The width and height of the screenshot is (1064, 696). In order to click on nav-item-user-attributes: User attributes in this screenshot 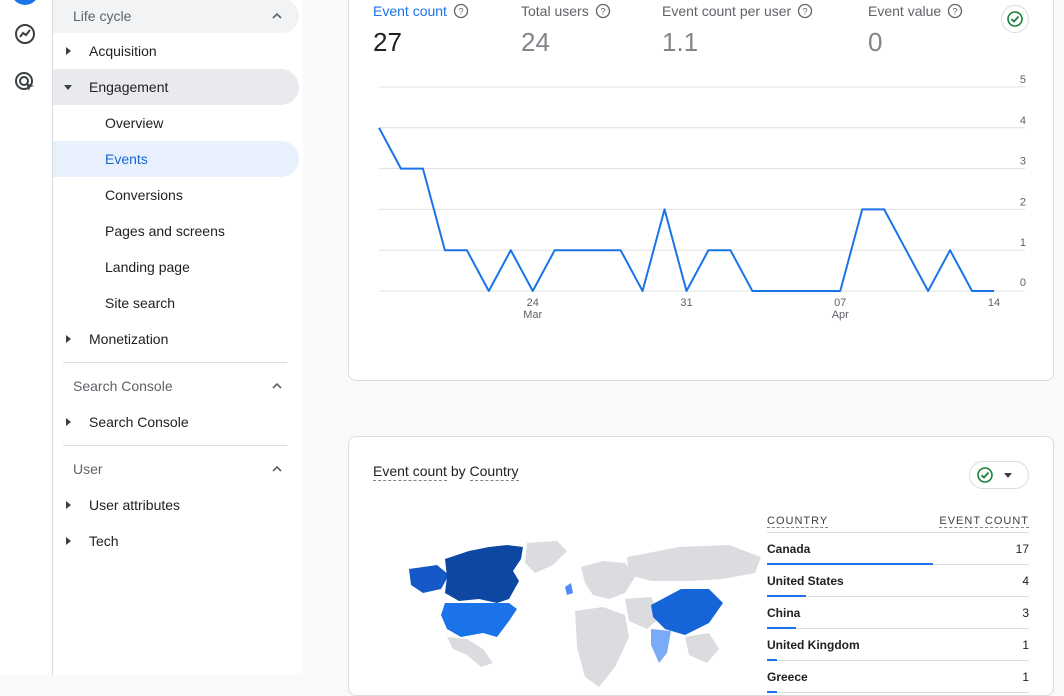, I will do `click(176, 505)`.